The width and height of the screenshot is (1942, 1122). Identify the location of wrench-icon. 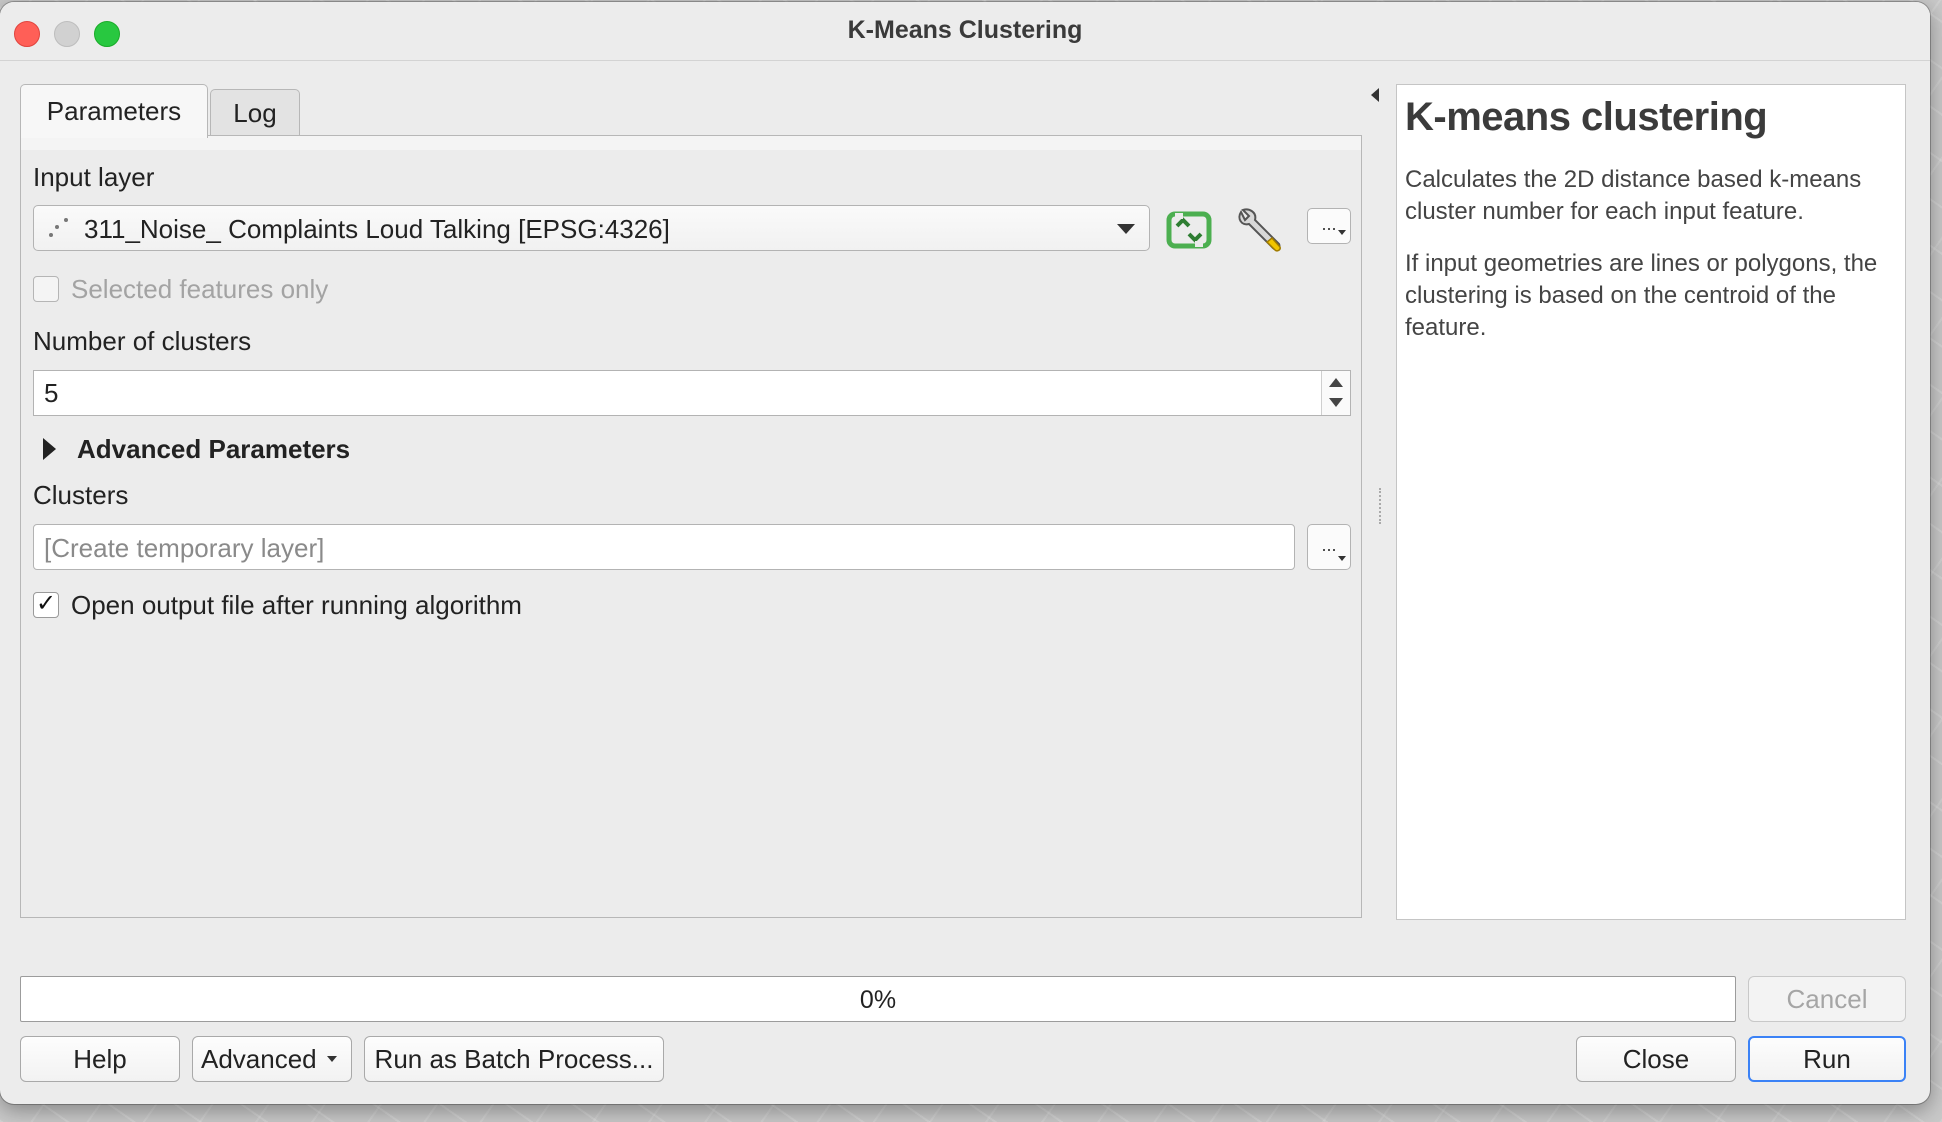
(1261, 229).